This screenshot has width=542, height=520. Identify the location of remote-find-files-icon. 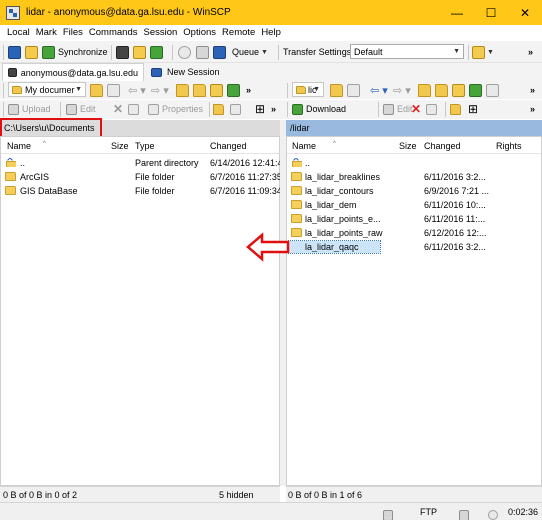
(492, 90).